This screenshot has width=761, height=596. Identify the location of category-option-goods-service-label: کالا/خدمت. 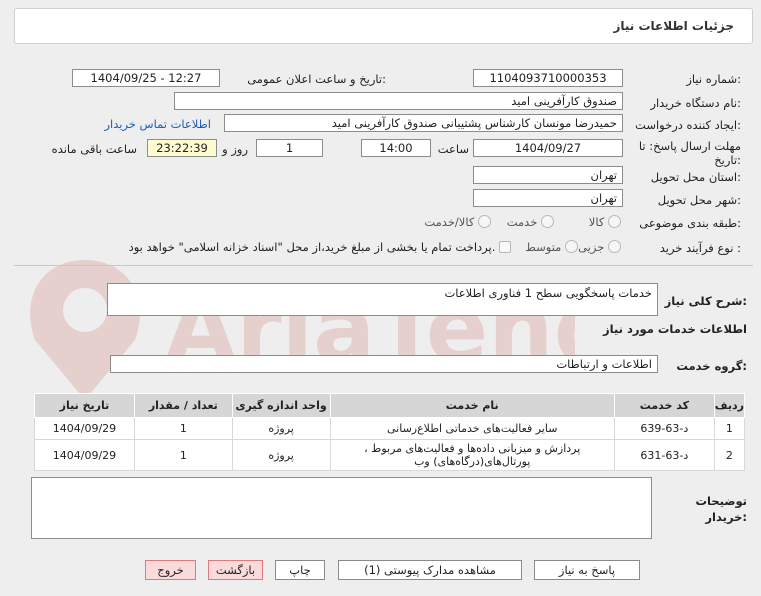
(449, 222).